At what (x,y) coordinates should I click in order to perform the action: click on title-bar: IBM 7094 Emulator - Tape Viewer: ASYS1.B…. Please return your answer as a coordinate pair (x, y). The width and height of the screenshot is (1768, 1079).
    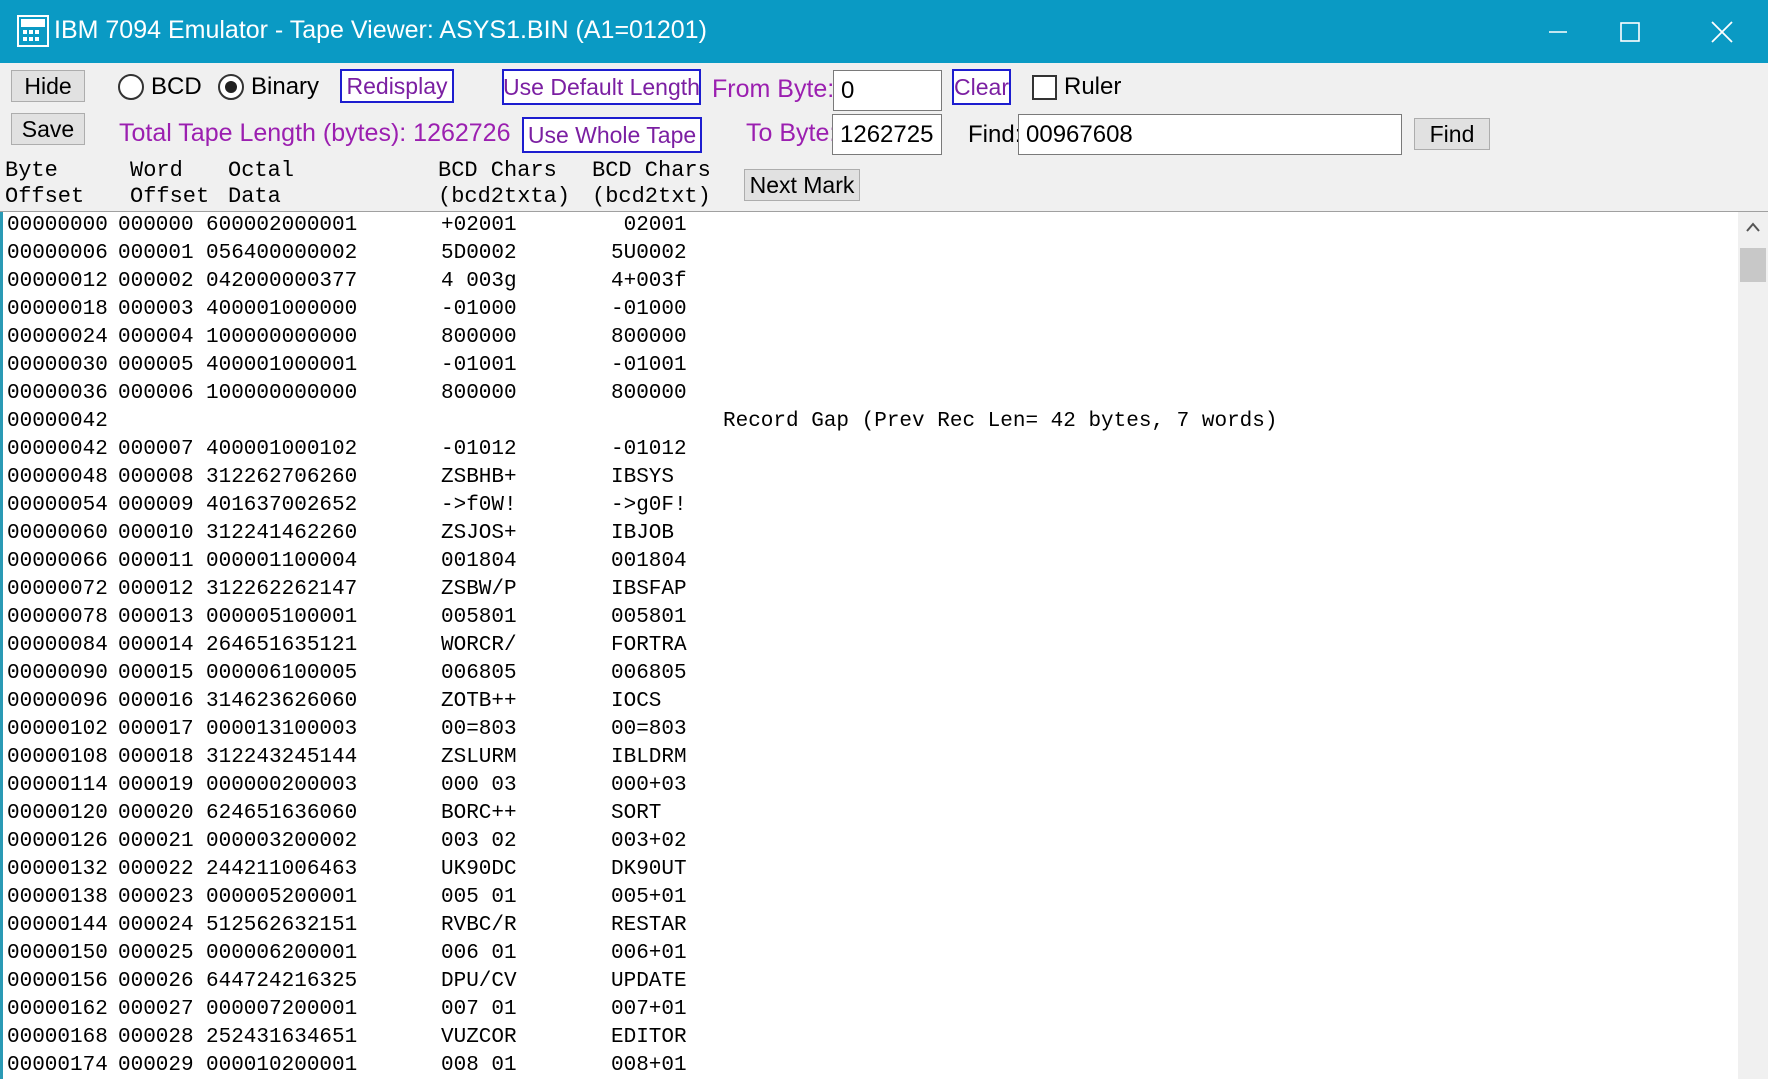
    Looking at the image, I should click on (884, 31).